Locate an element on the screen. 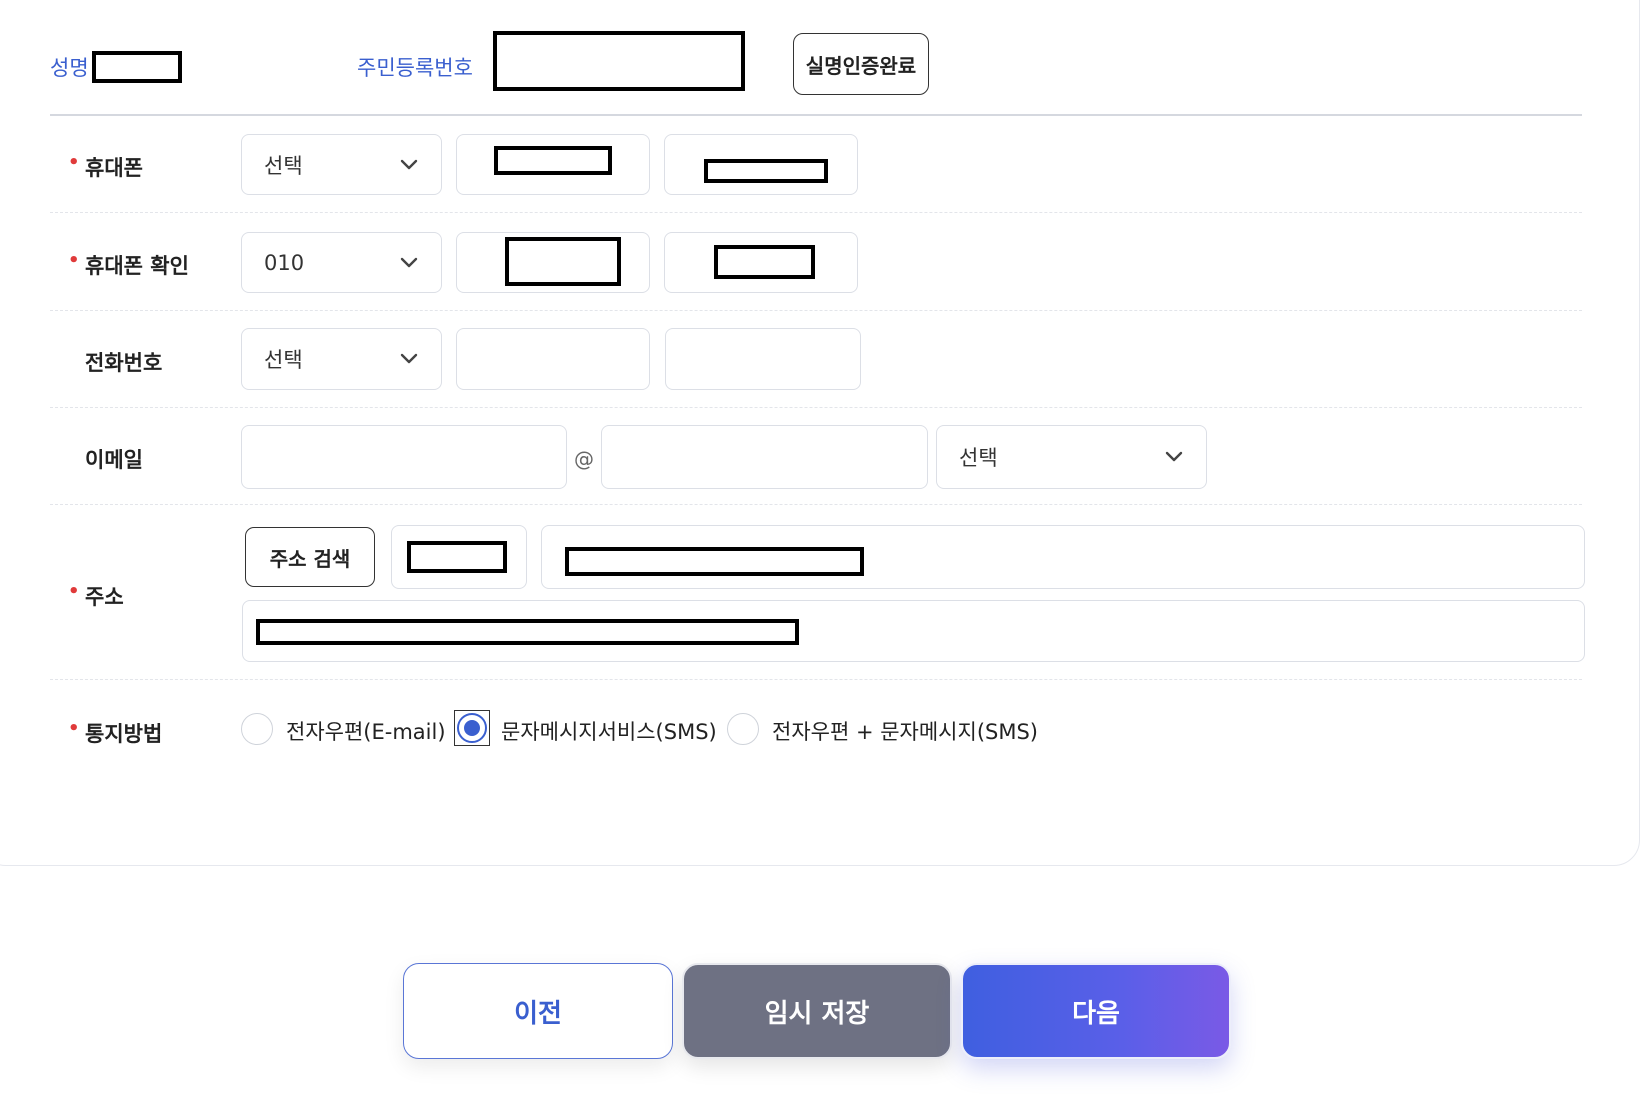 This screenshot has height=1108, width=1651. rrn-value-redacted is located at coordinates (619, 61).